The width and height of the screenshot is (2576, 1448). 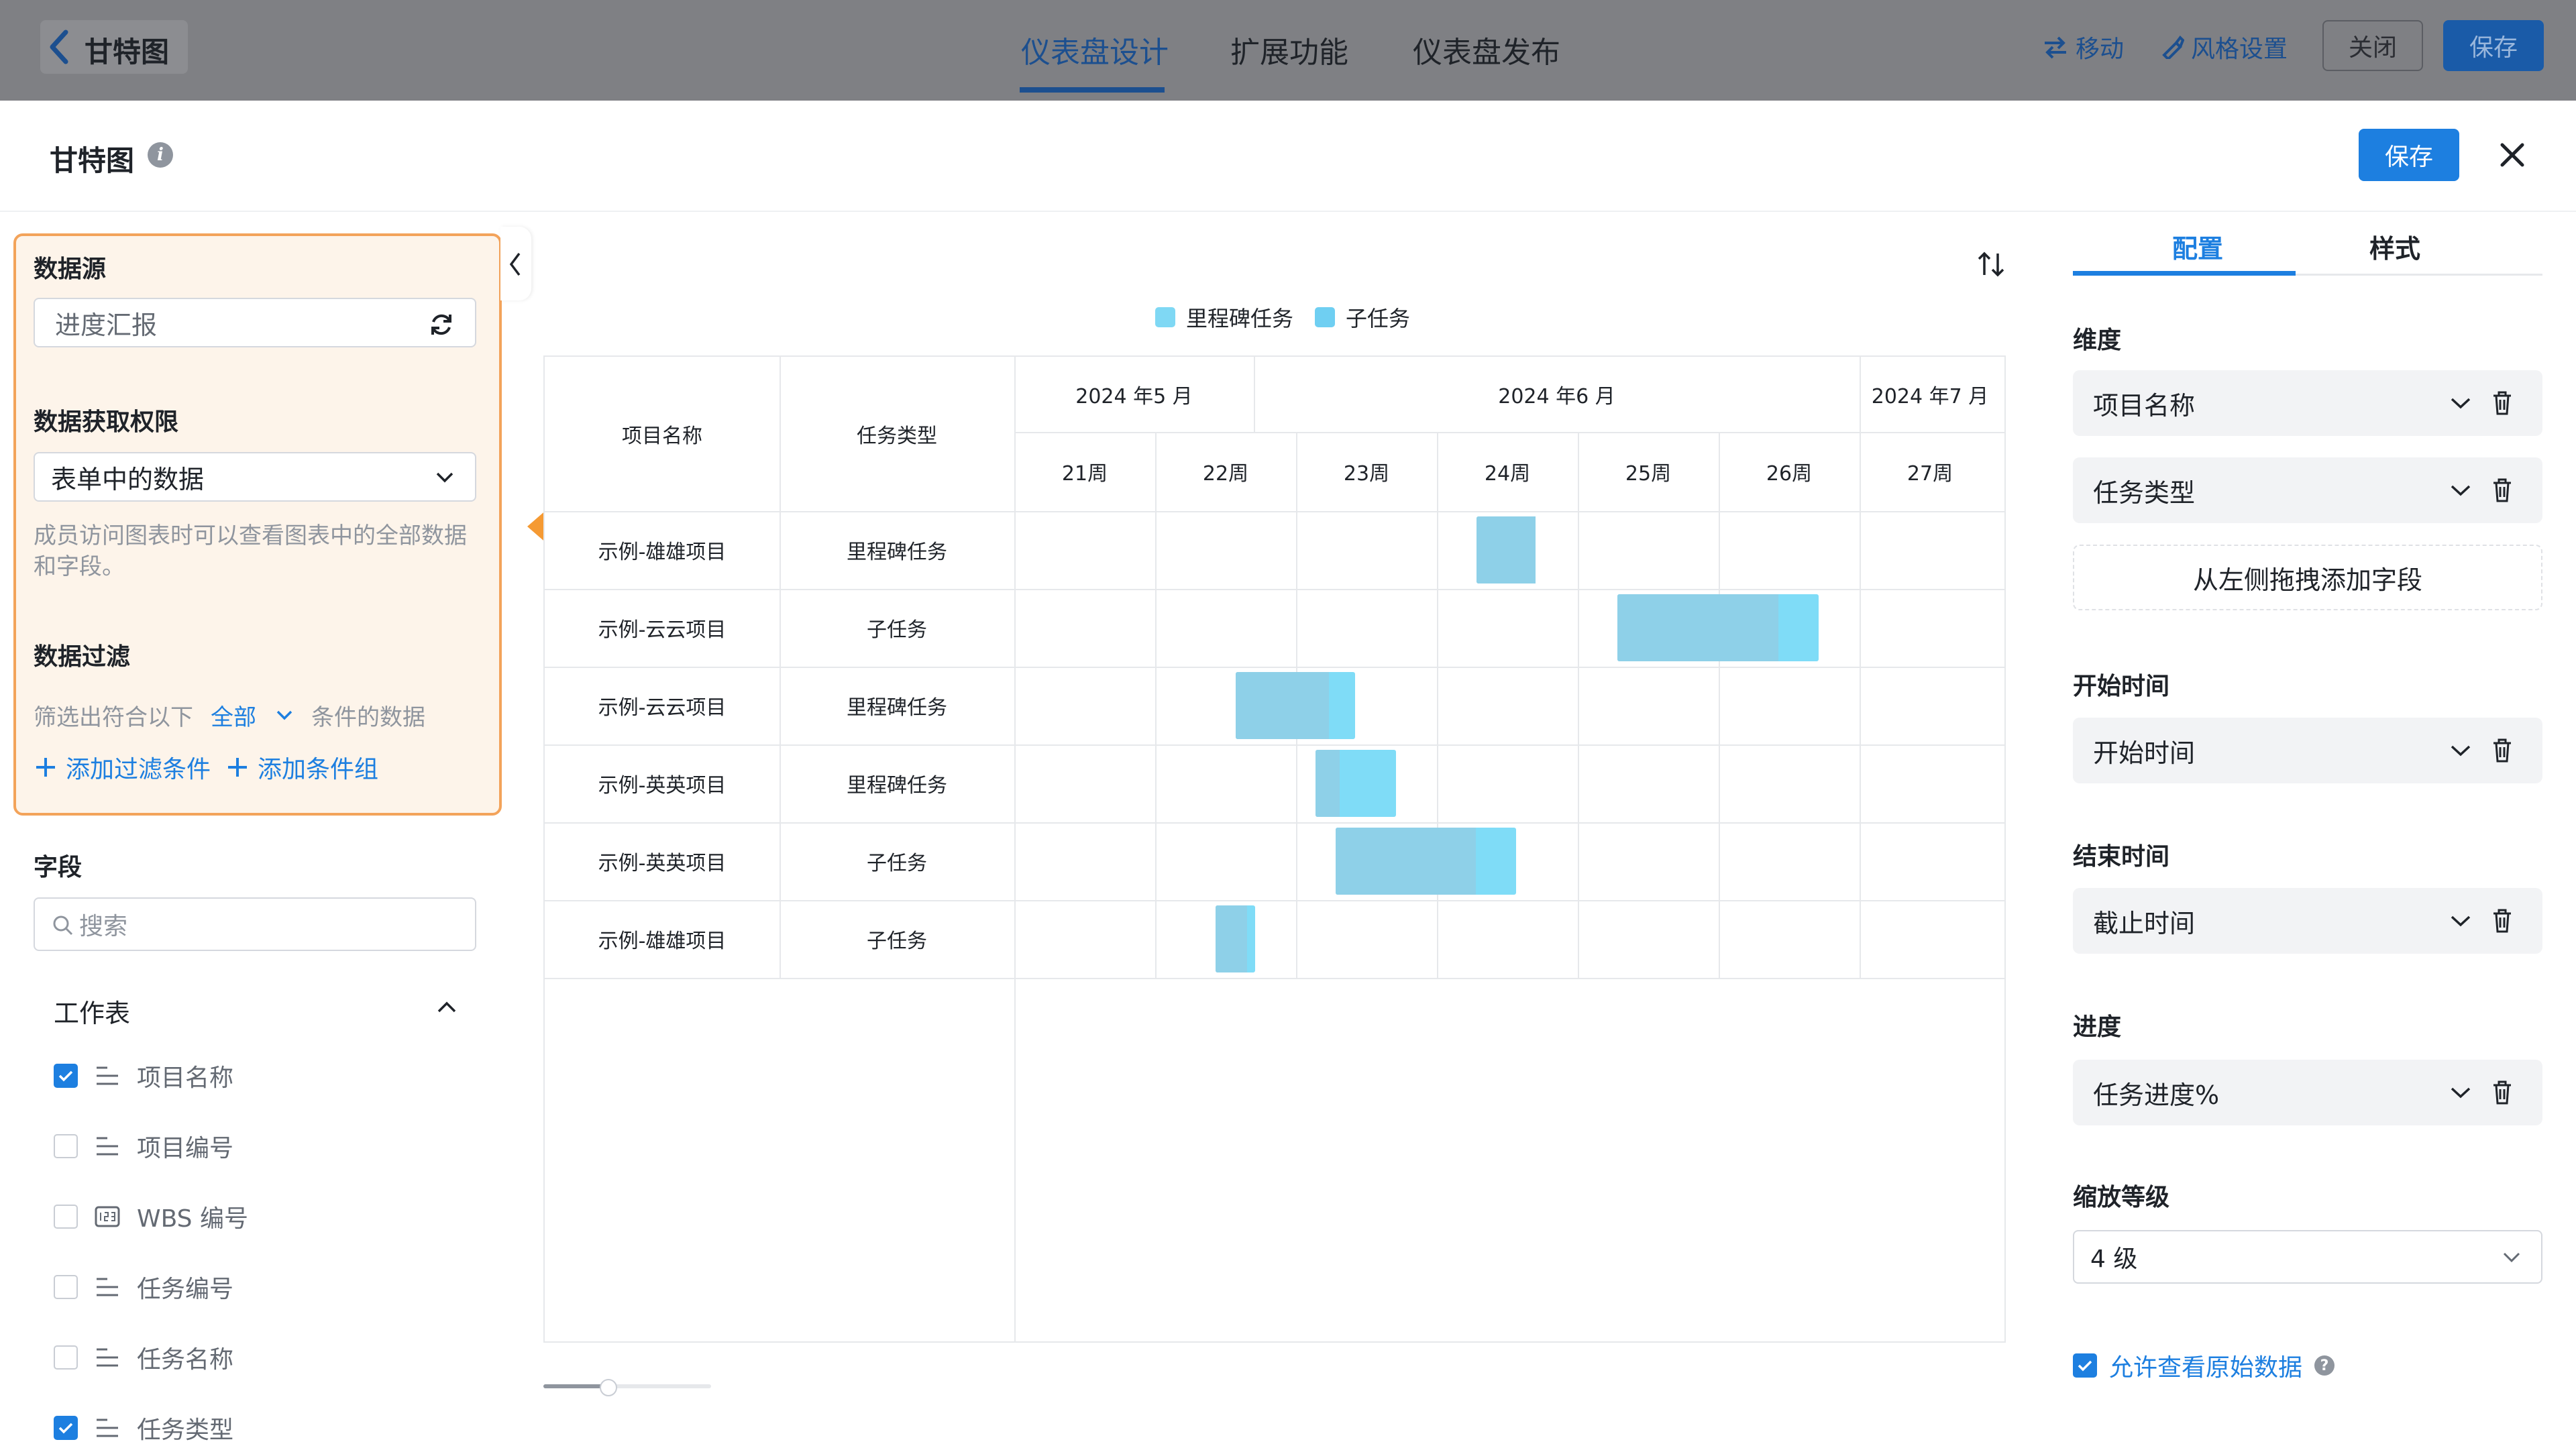 I want to click on right-tab-indicator, so click(x=2184, y=273).